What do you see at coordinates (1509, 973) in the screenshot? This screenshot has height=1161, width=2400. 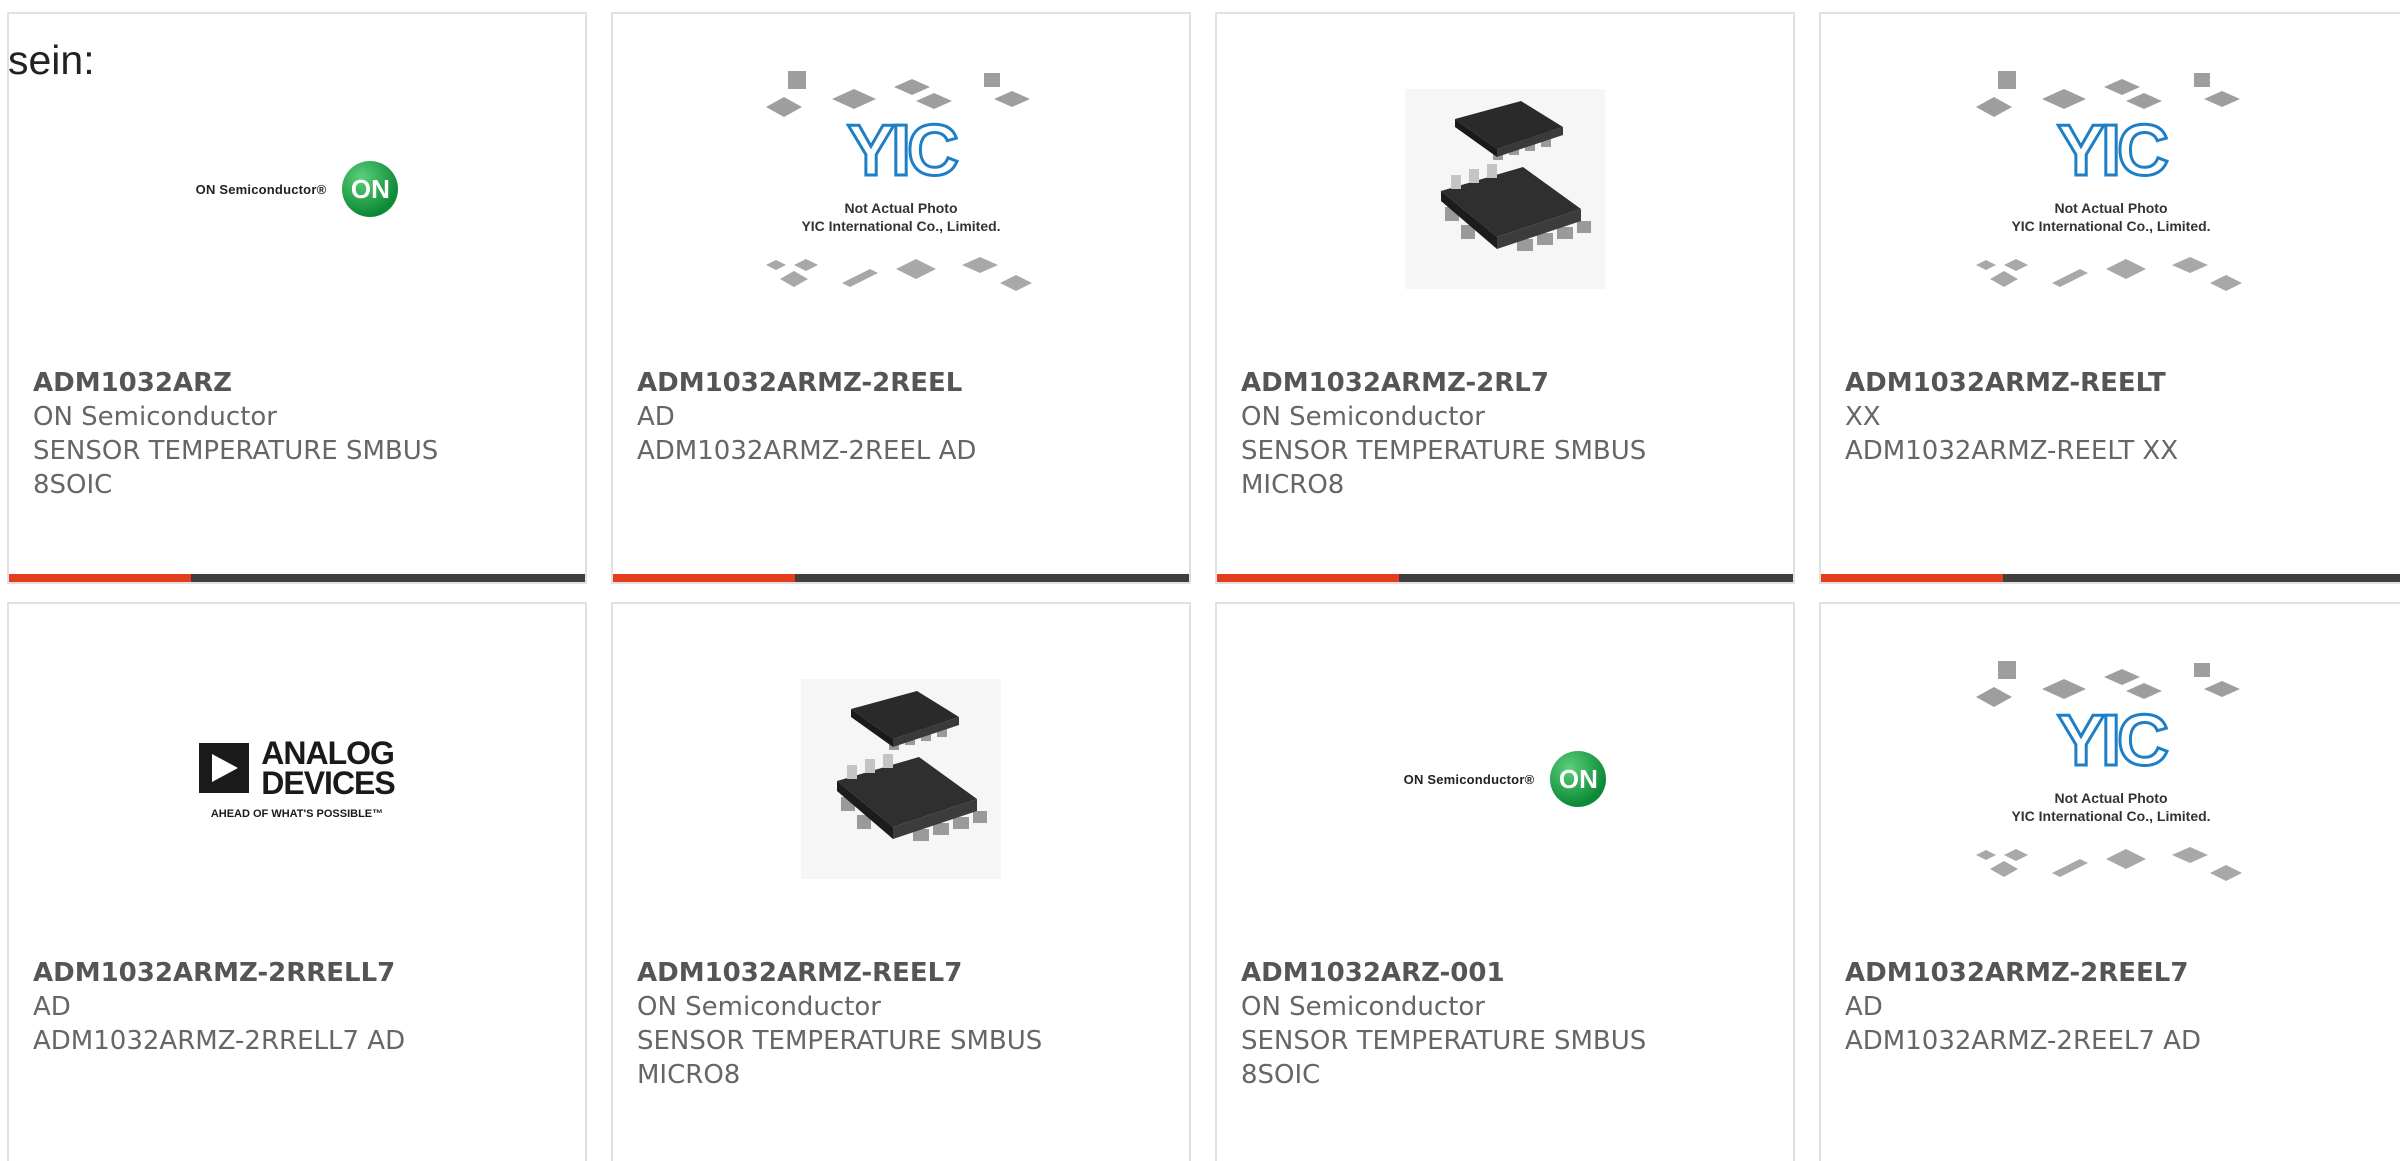 I see `part-number: ADM1032ARZ-001` at bounding box center [1509, 973].